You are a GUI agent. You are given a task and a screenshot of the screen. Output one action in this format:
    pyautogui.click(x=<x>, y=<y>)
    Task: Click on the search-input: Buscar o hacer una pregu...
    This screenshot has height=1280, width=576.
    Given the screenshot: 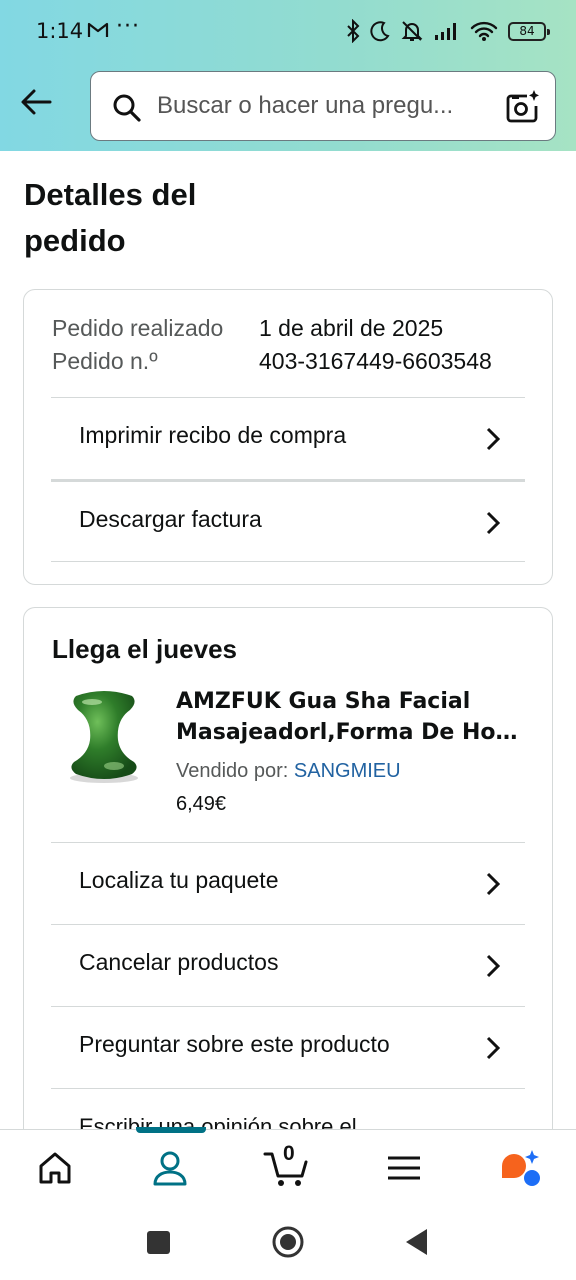 What is the action you would take?
    pyautogui.click(x=322, y=106)
    